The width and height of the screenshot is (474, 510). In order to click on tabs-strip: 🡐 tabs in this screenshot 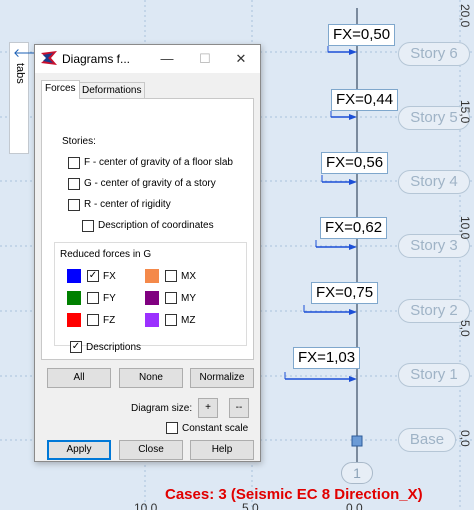, I will do `click(27, 98)`.